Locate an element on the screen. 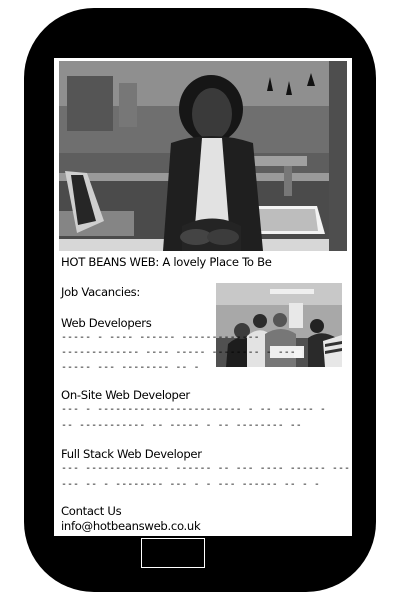 Image resolution: width=400 pixels, height=600 pixels. contact-heading: Contact Us is located at coordinates (91, 511).